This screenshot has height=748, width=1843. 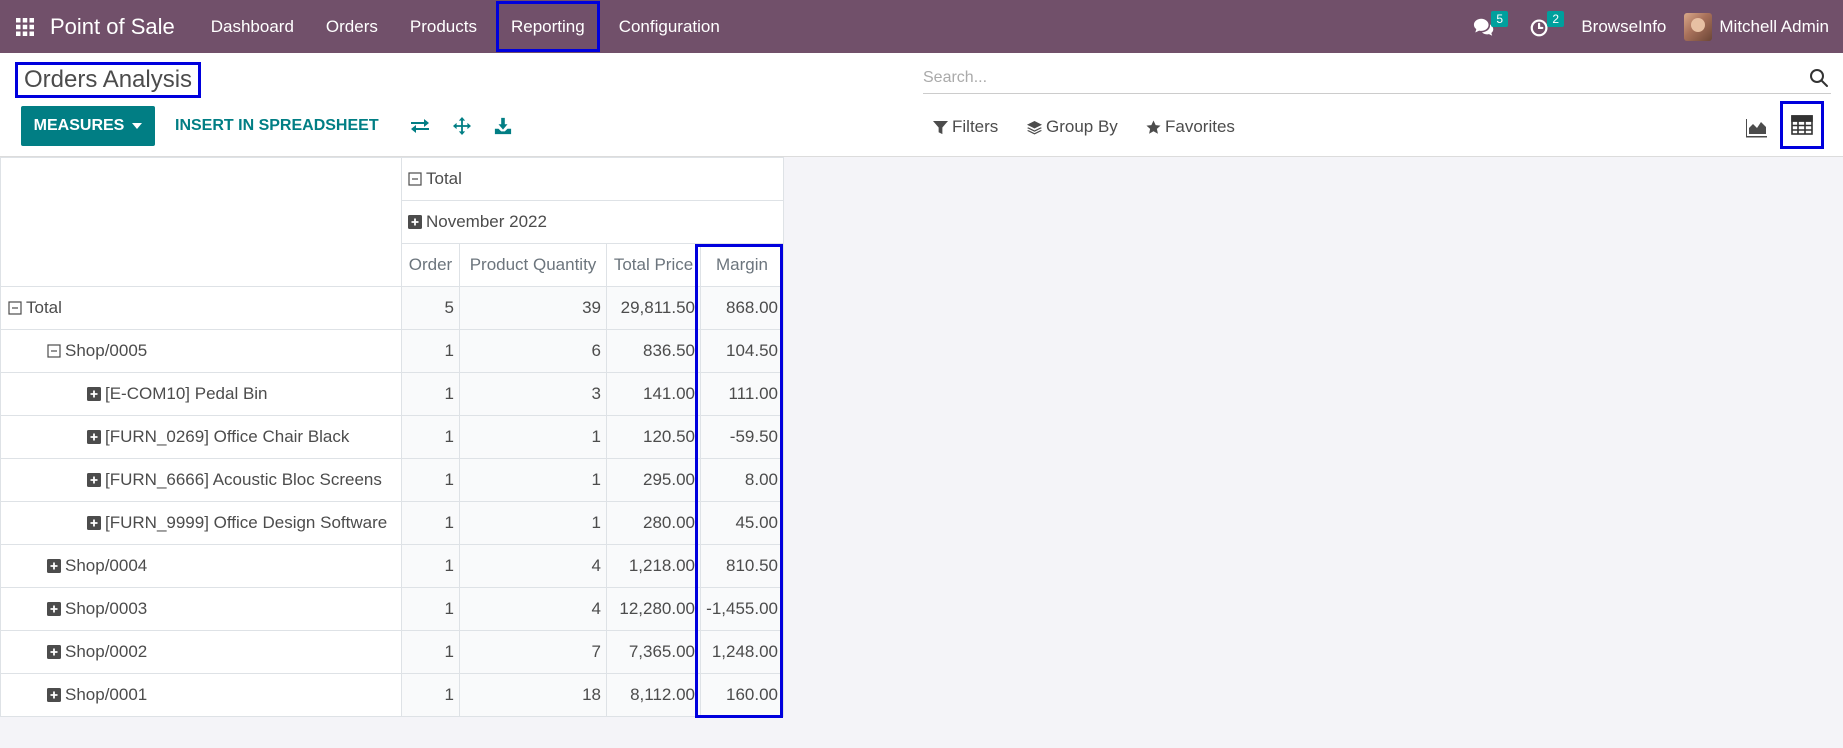 What do you see at coordinates (742, 609) in the screenshot?
I see `cell-margin: -1,455.00` at bounding box center [742, 609].